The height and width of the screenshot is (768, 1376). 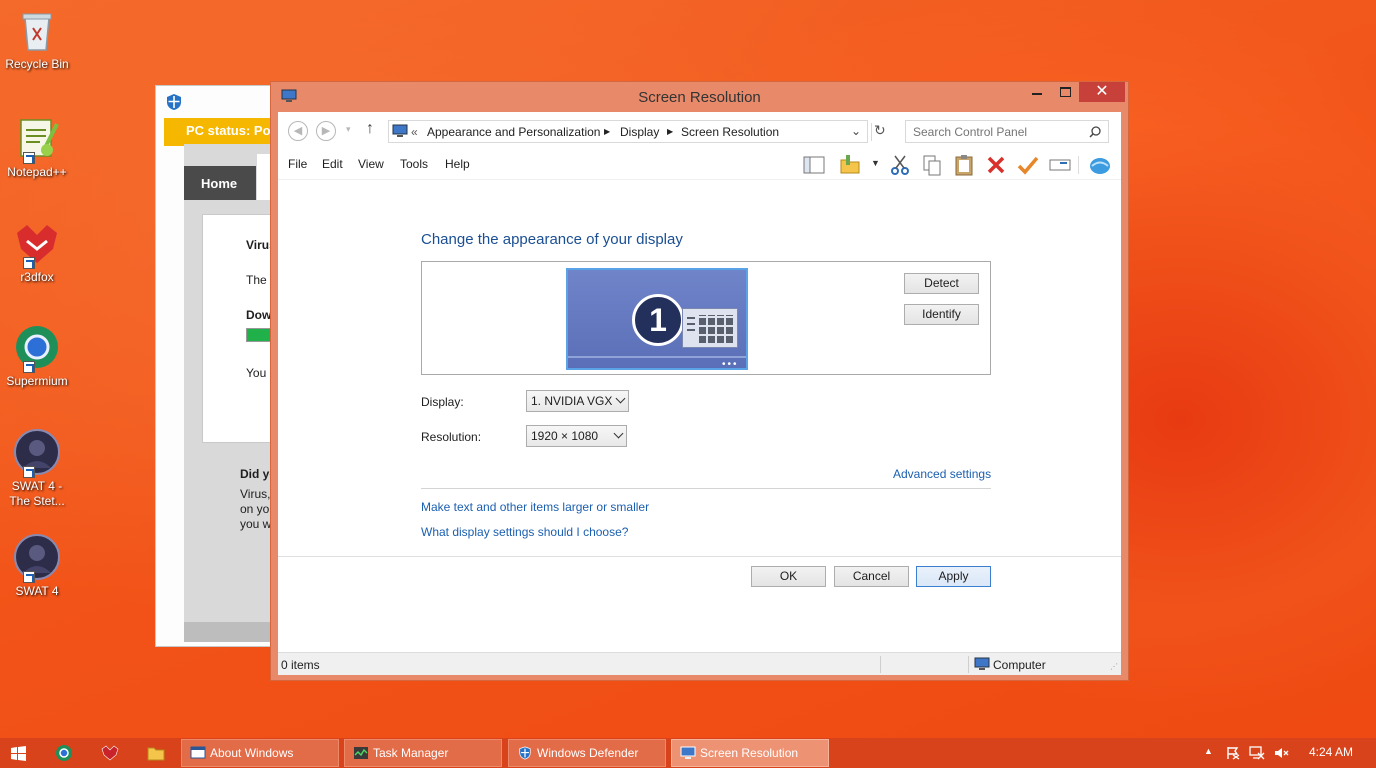 What do you see at coordinates (964, 165) in the screenshot?
I see `paste-icon` at bounding box center [964, 165].